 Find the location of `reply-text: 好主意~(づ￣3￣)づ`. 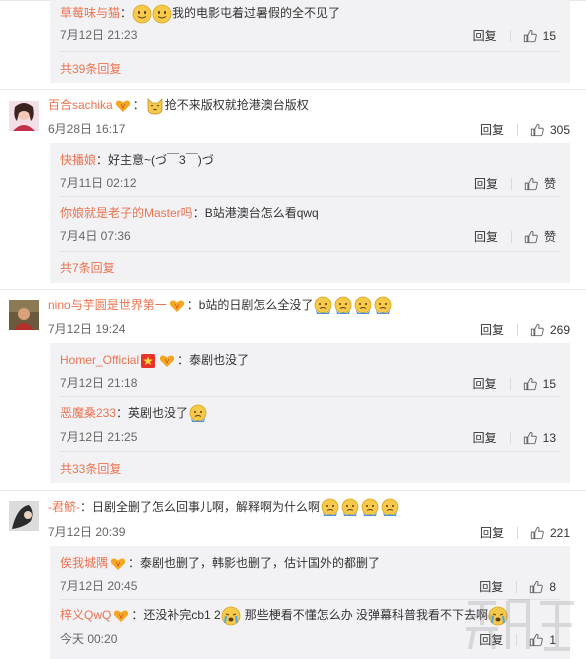

reply-text: 好主意~(づ￣3￣)づ is located at coordinates (161, 160).